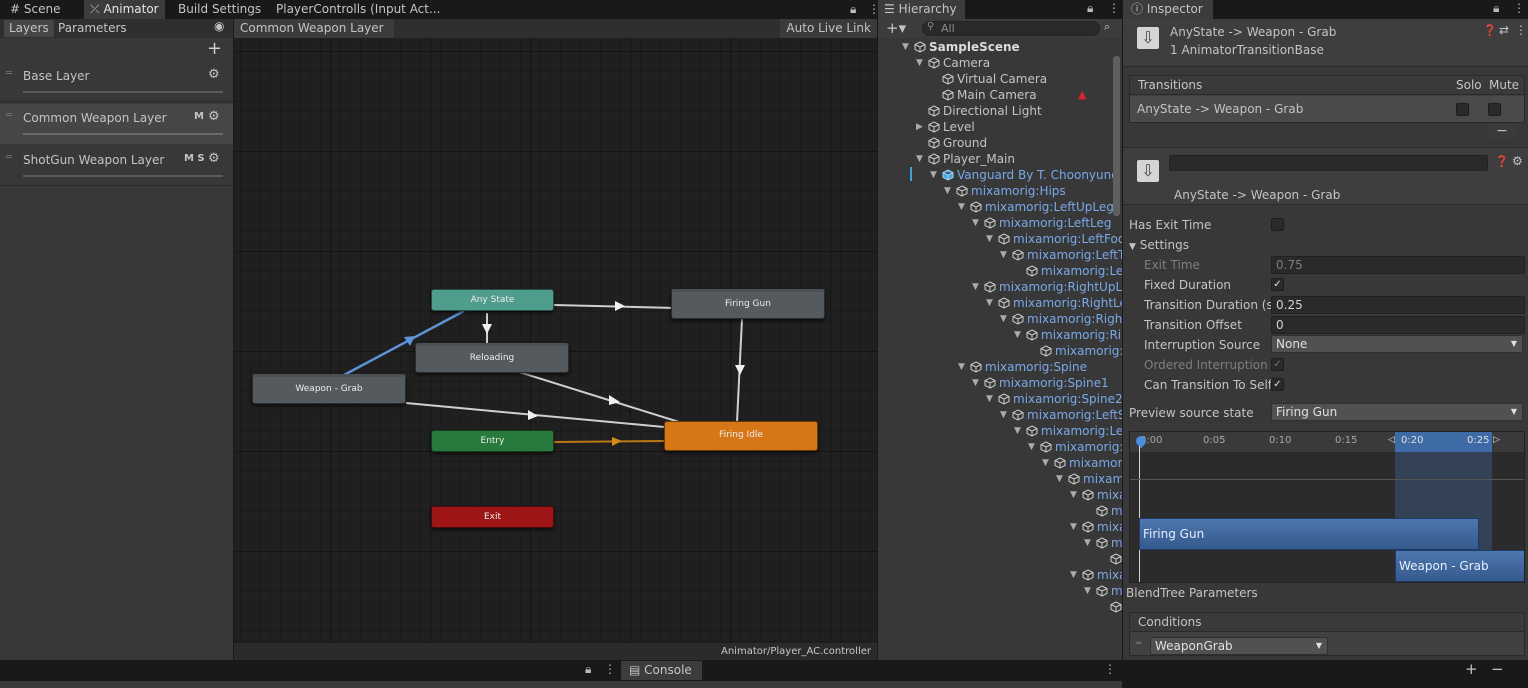 Image resolution: width=1528 pixels, height=688 pixels. I want to click on transition-duration-field: 0.25, so click(1398, 305).